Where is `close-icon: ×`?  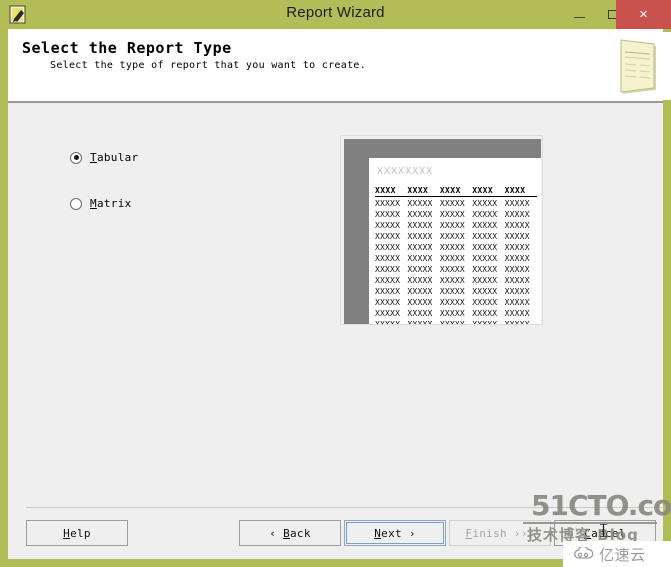
close-icon: × is located at coordinates (643, 14).